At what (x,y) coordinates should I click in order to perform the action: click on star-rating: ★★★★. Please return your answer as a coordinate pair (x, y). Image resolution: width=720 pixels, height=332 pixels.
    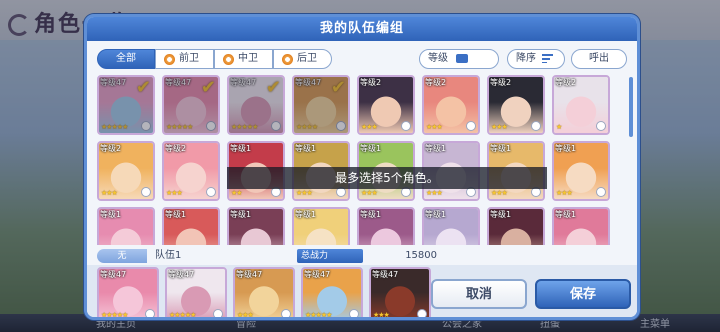
    Looking at the image, I should click on (307, 127).